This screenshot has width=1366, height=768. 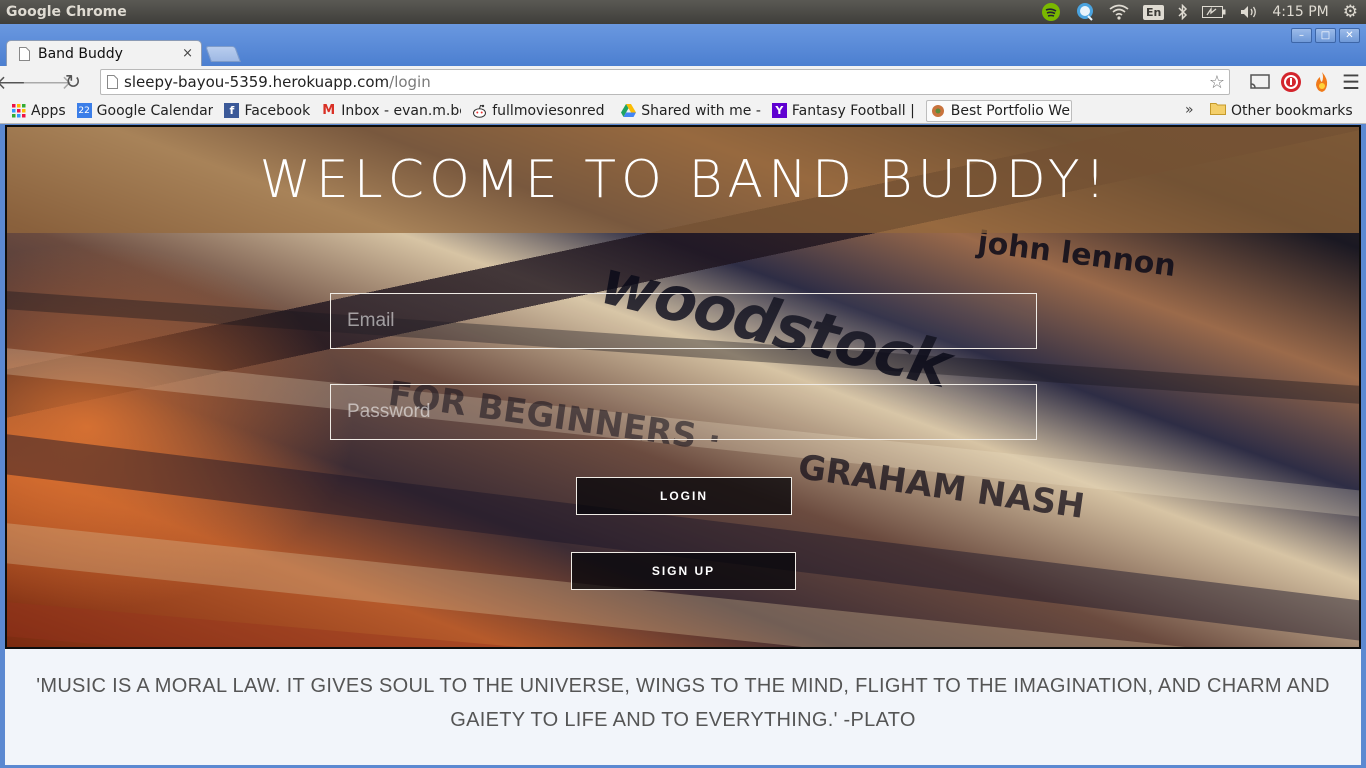 I want to click on apps-grid-icon, so click(x=18, y=110).